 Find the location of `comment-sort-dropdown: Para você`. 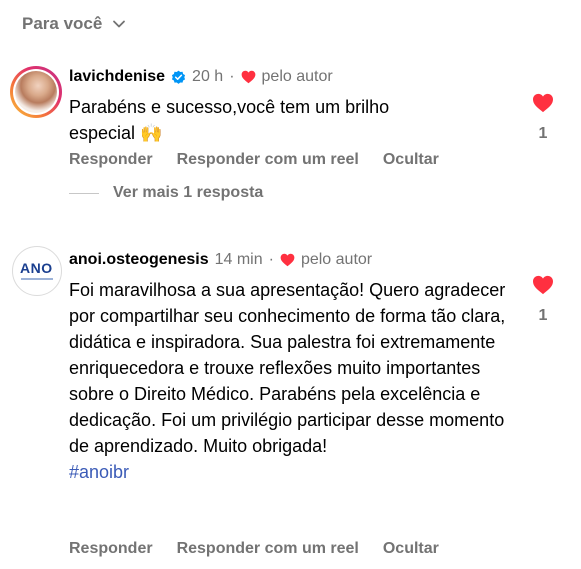

comment-sort-dropdown: Para você is located at coordinates (74, 24).